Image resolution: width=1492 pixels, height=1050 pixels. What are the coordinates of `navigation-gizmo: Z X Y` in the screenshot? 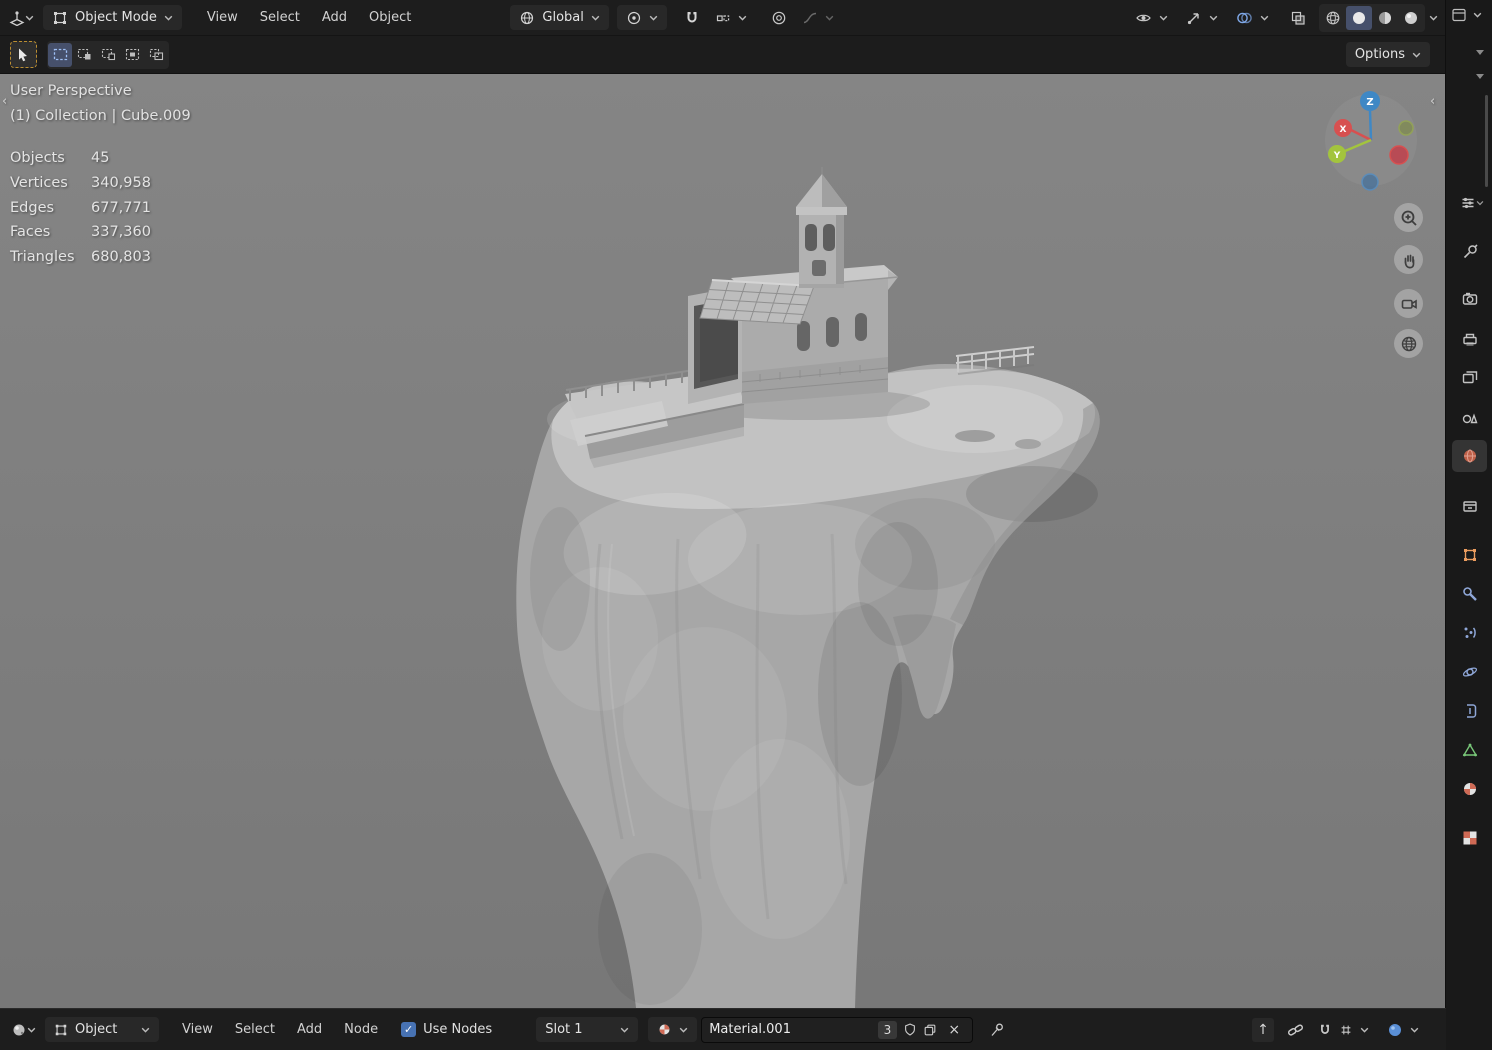 It's located at (1372, 141).